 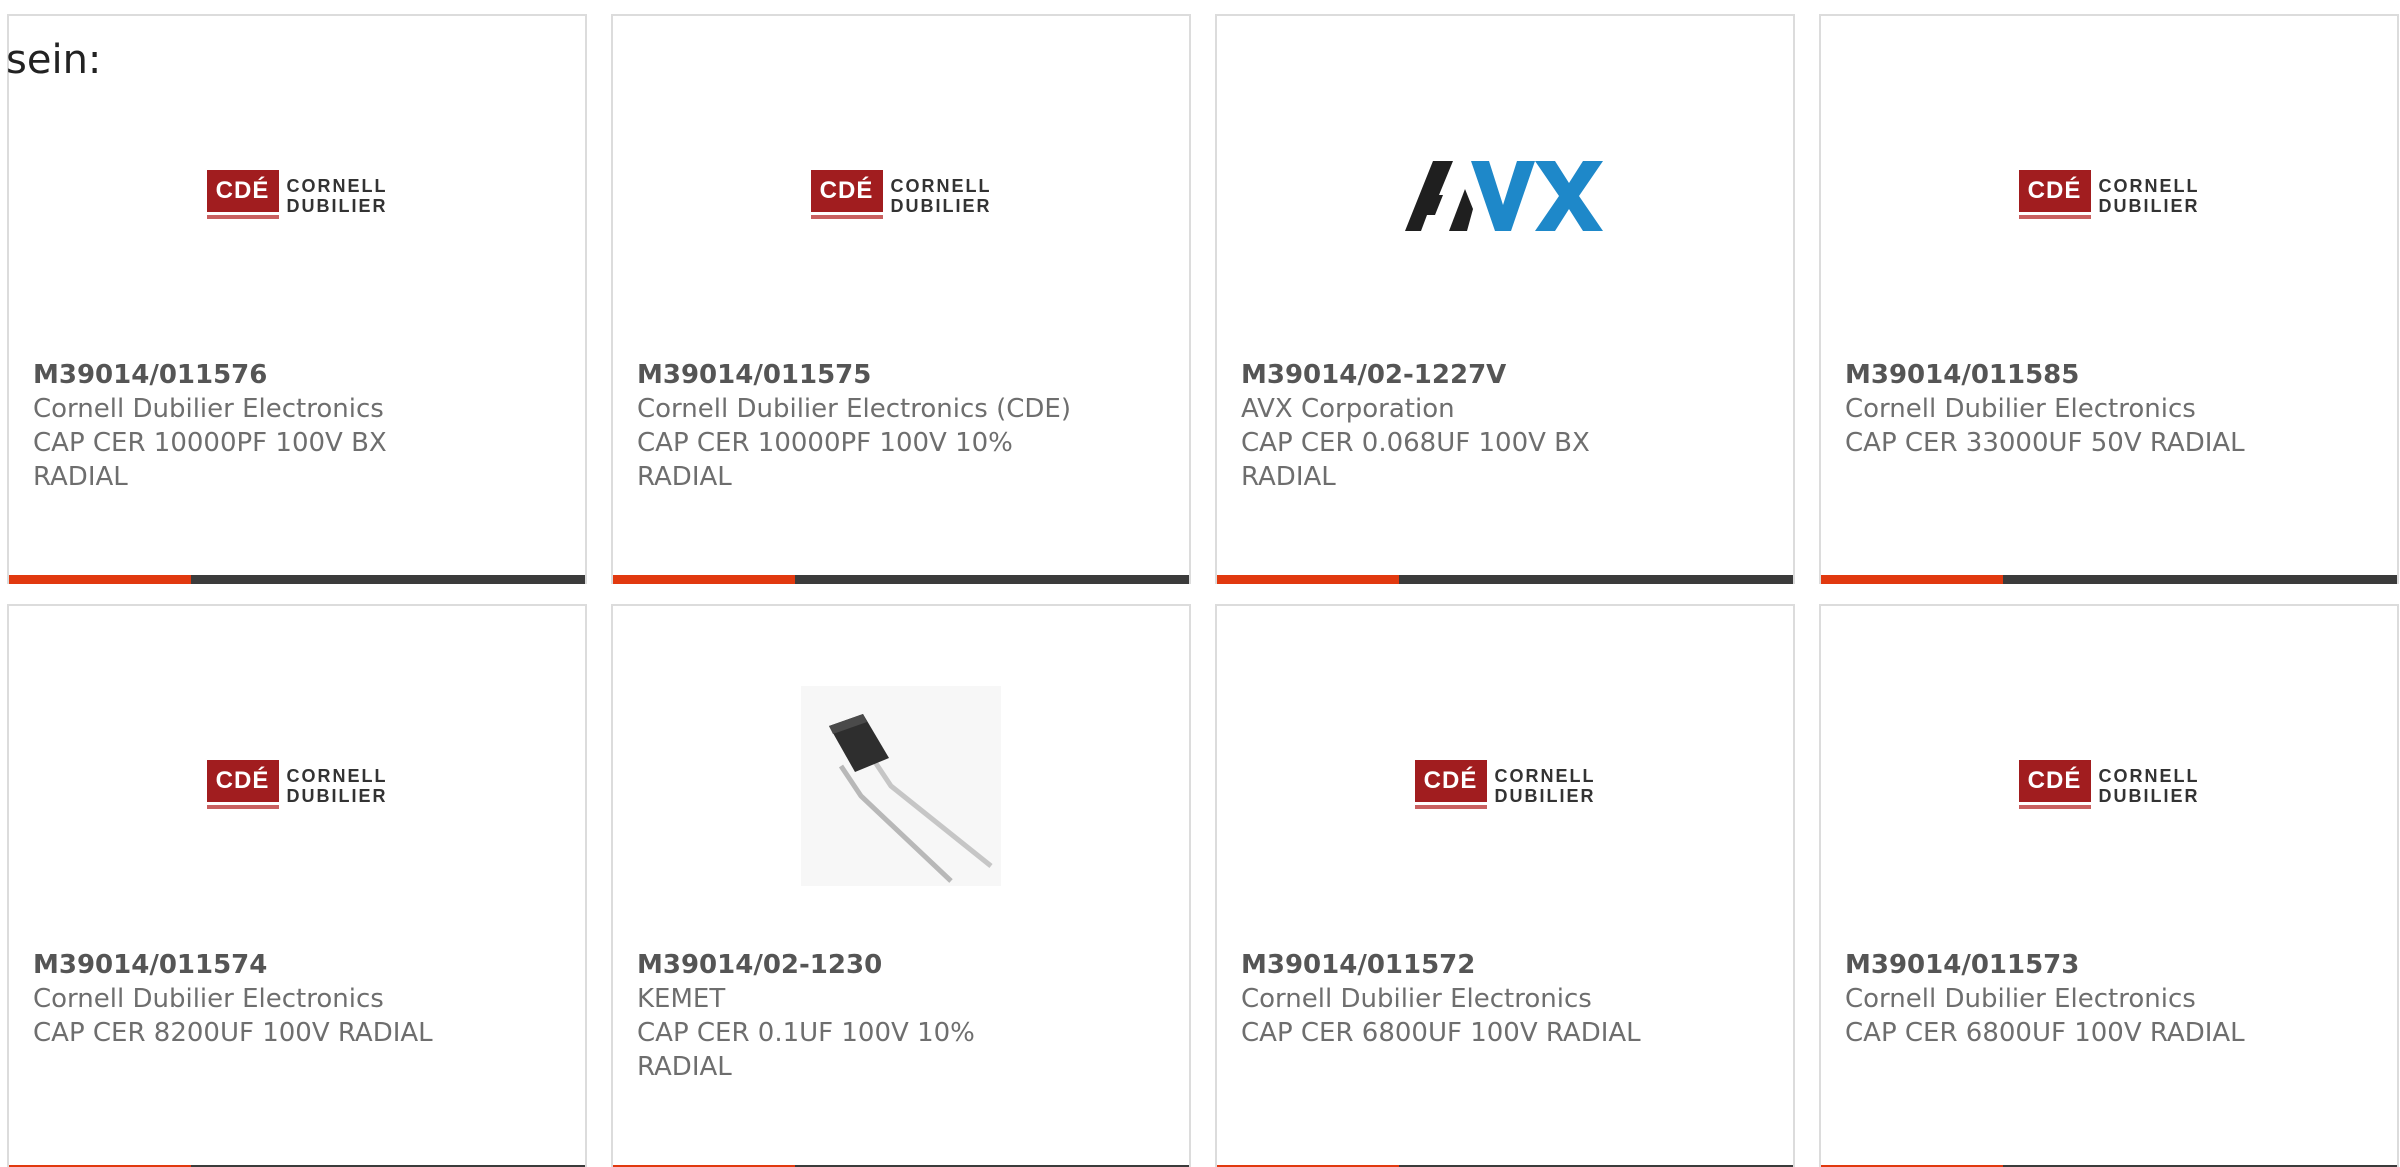 I want to click on part-number-link: M39014/011574, so click(x=299, y=965).